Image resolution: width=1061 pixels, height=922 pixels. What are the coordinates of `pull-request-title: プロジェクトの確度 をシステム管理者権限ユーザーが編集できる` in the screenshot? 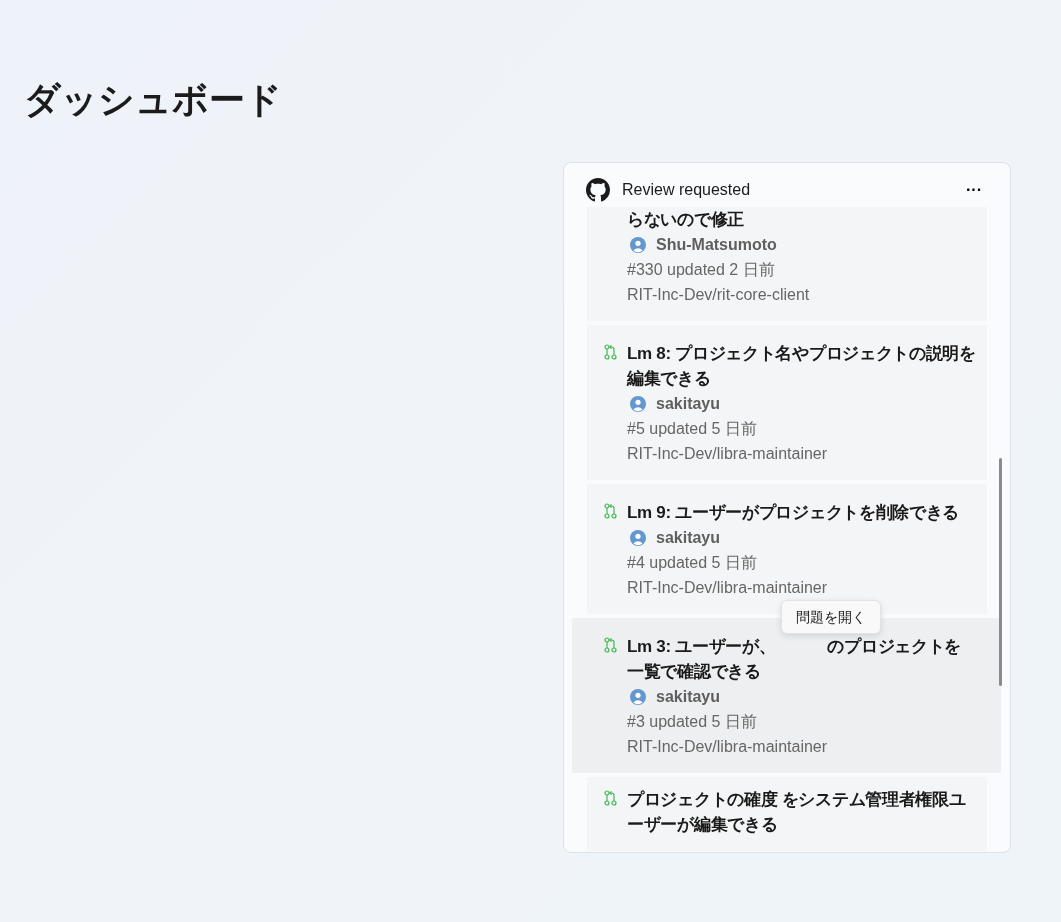 It's located at (797, 812).